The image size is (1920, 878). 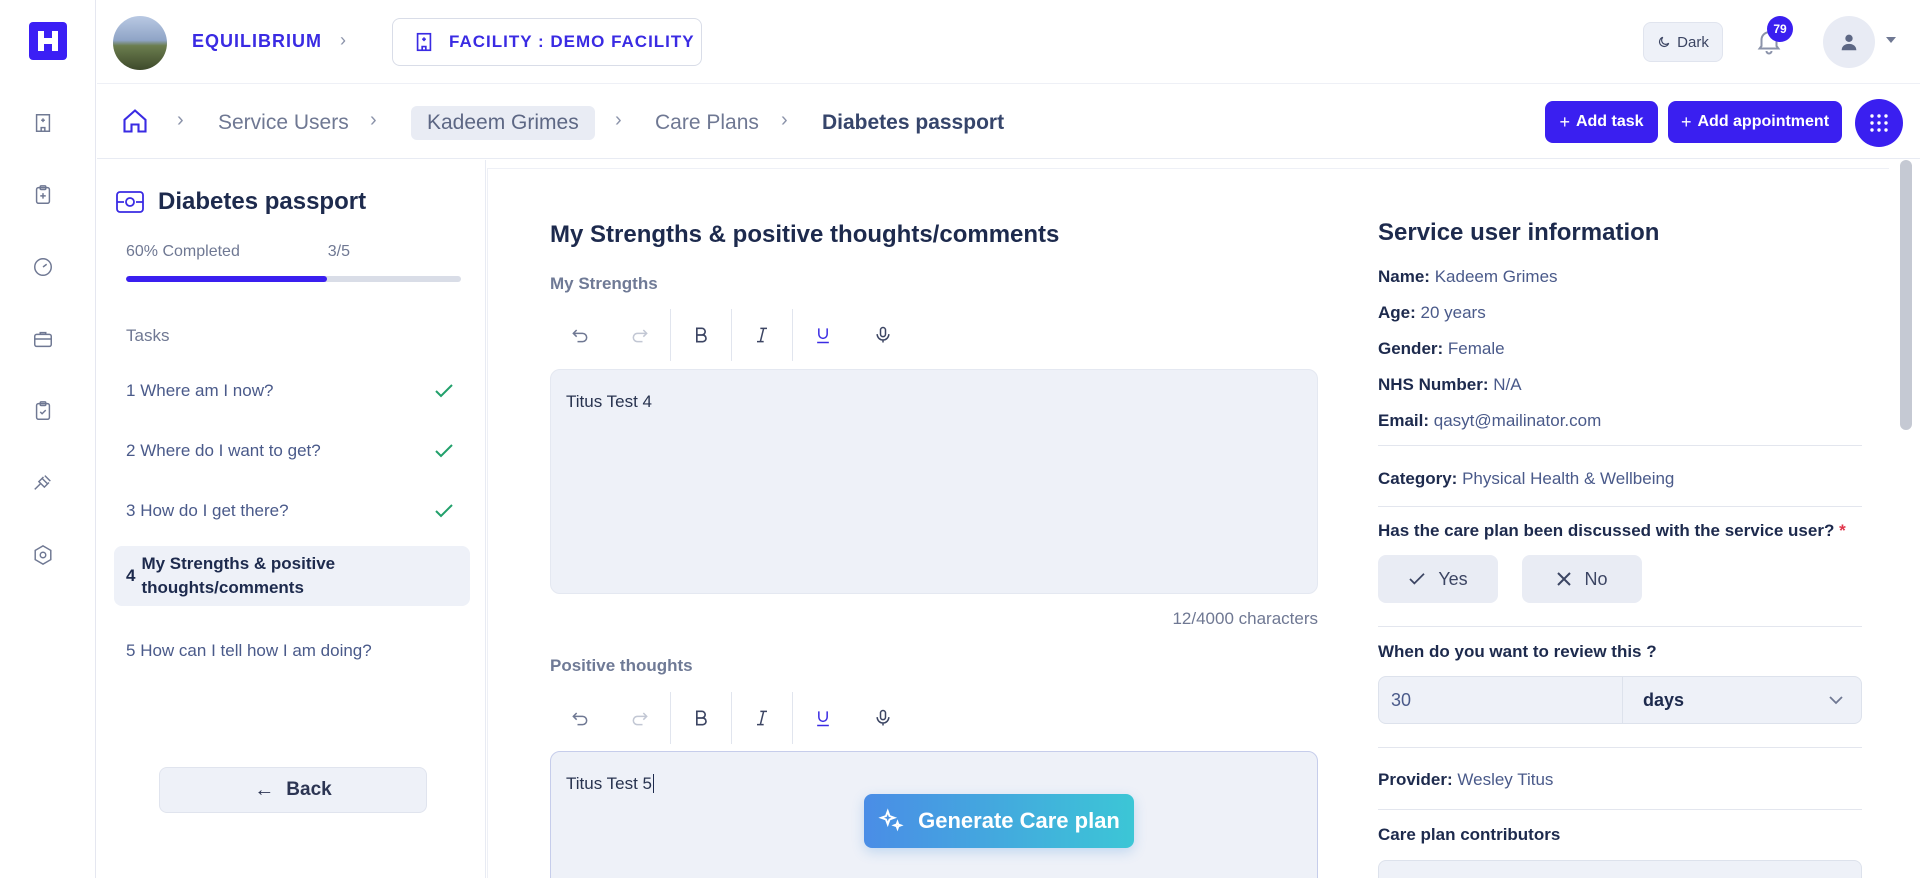 I want to click on theme-toggle-label: Dark, so click(x=1693, y=42).